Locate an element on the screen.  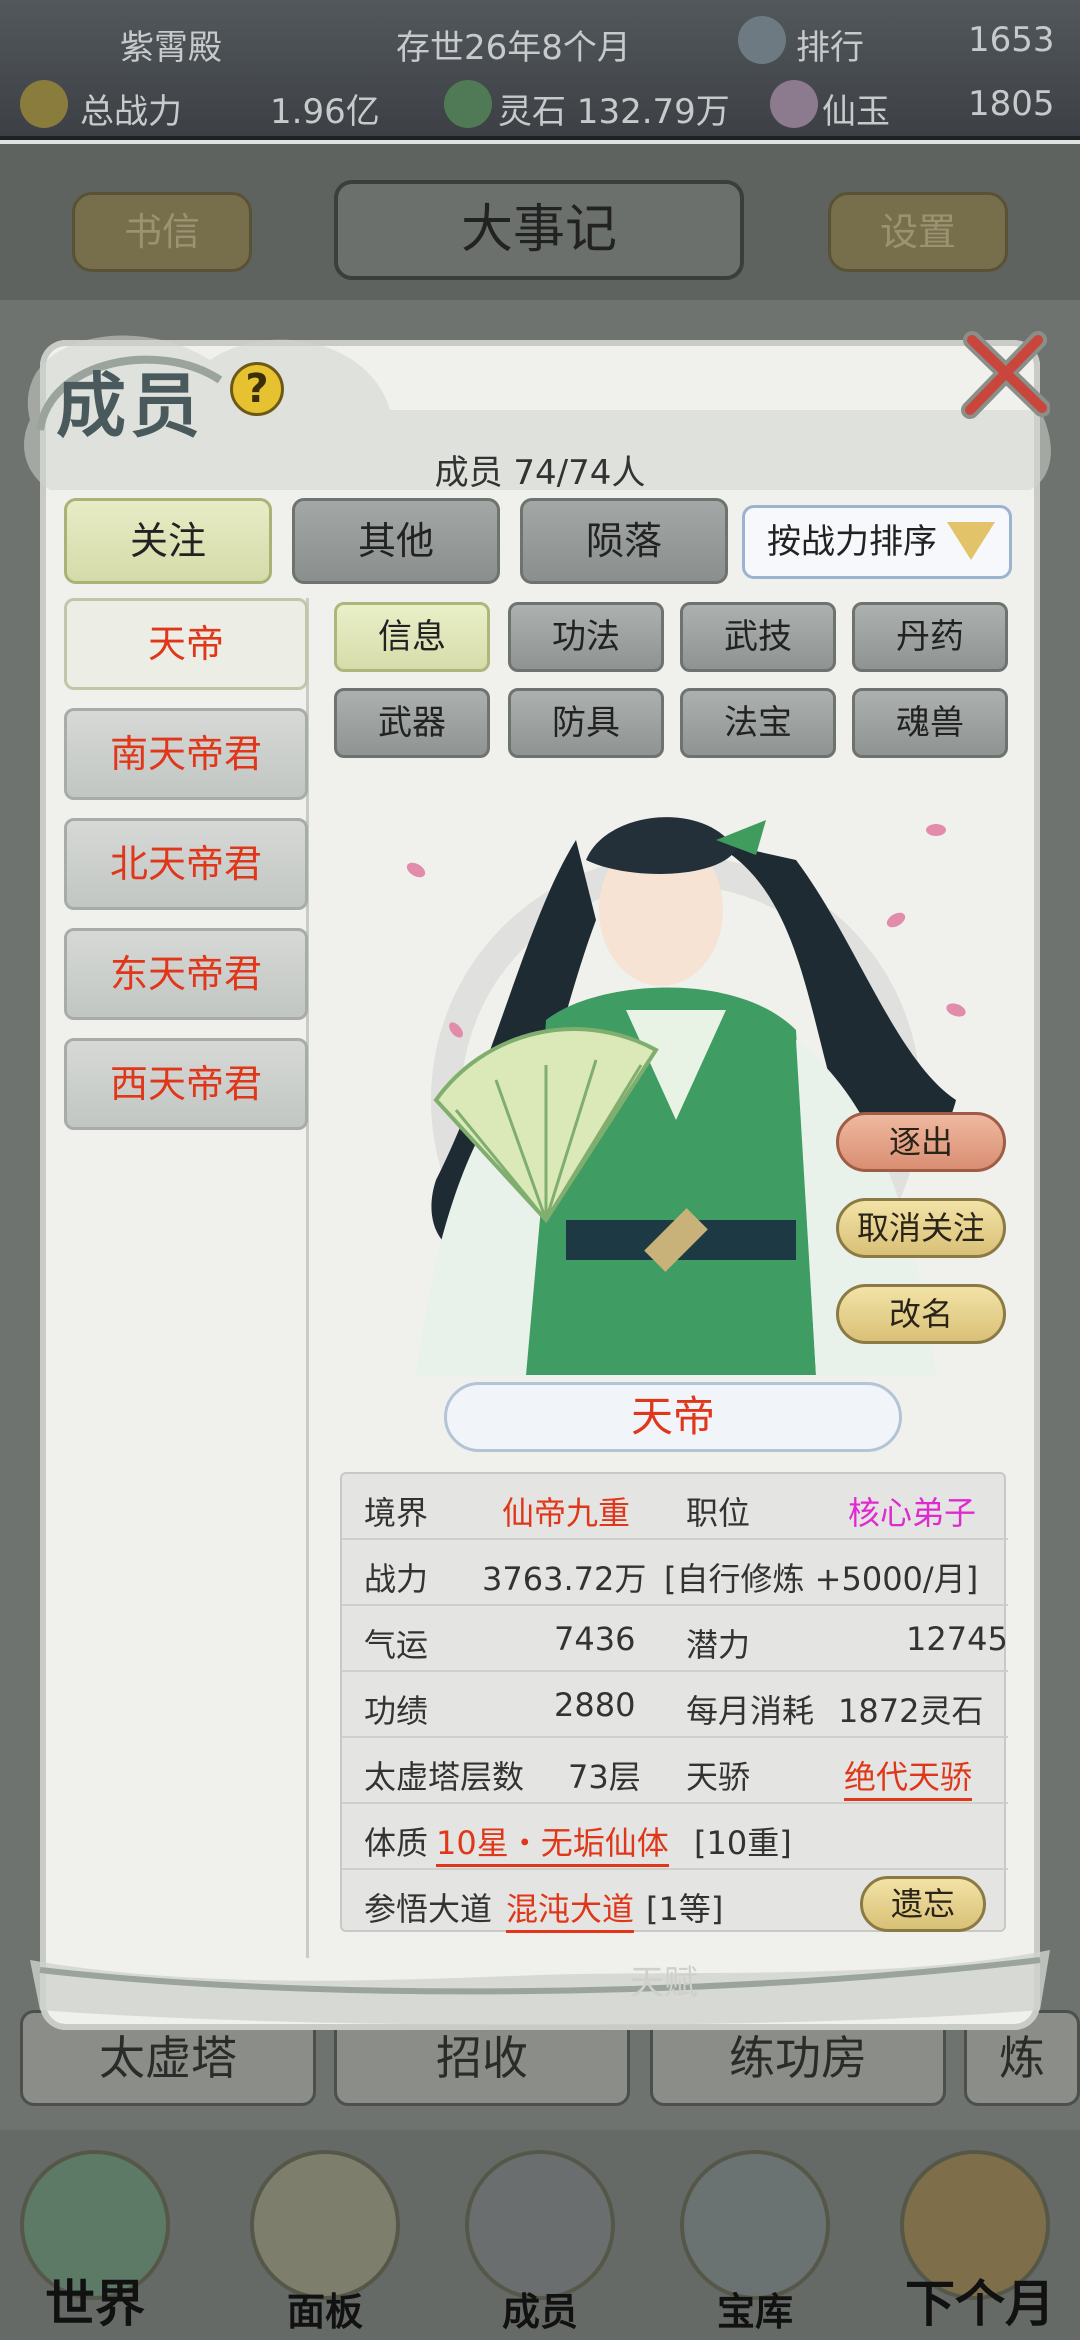
sort-dropdown: 按战力排序 is located at coordinates (877, 542).